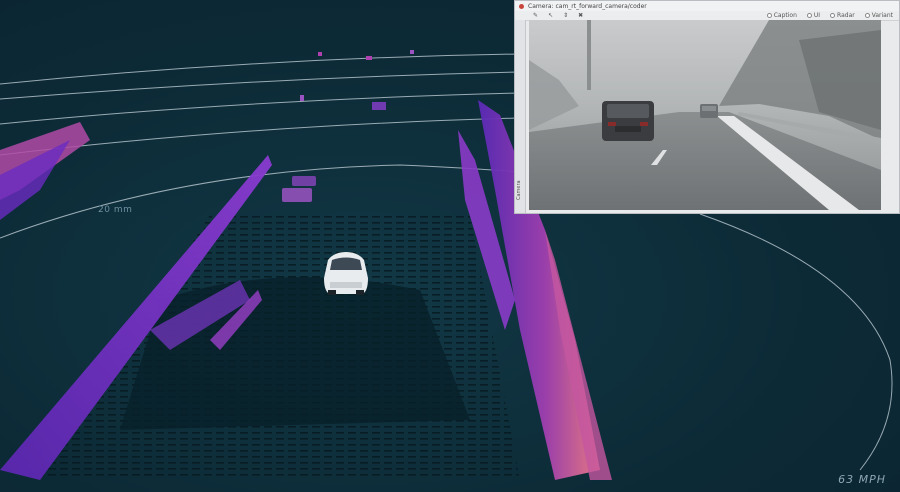  What do you see at coordinates (115, 210) in the screenshot?
I see `range-ring-label: 20 mm` at bounding box center [115, 210].